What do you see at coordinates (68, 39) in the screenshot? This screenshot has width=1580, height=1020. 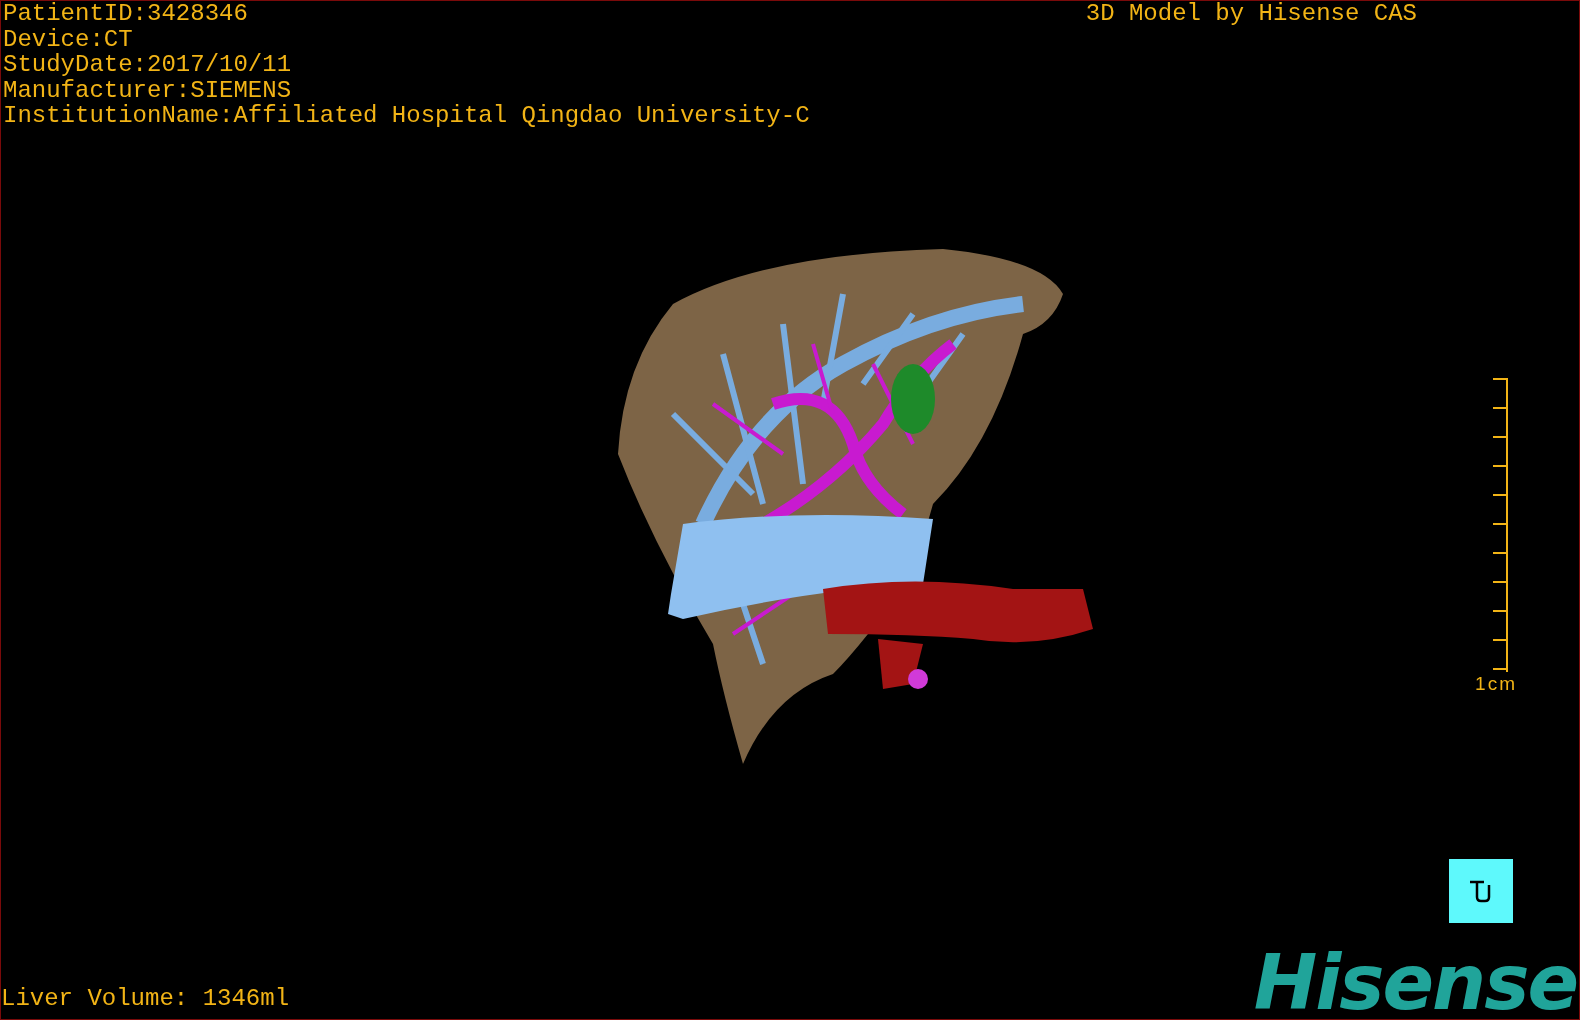 I see `info-text: Device:CT` at bounding box center [68, 39].